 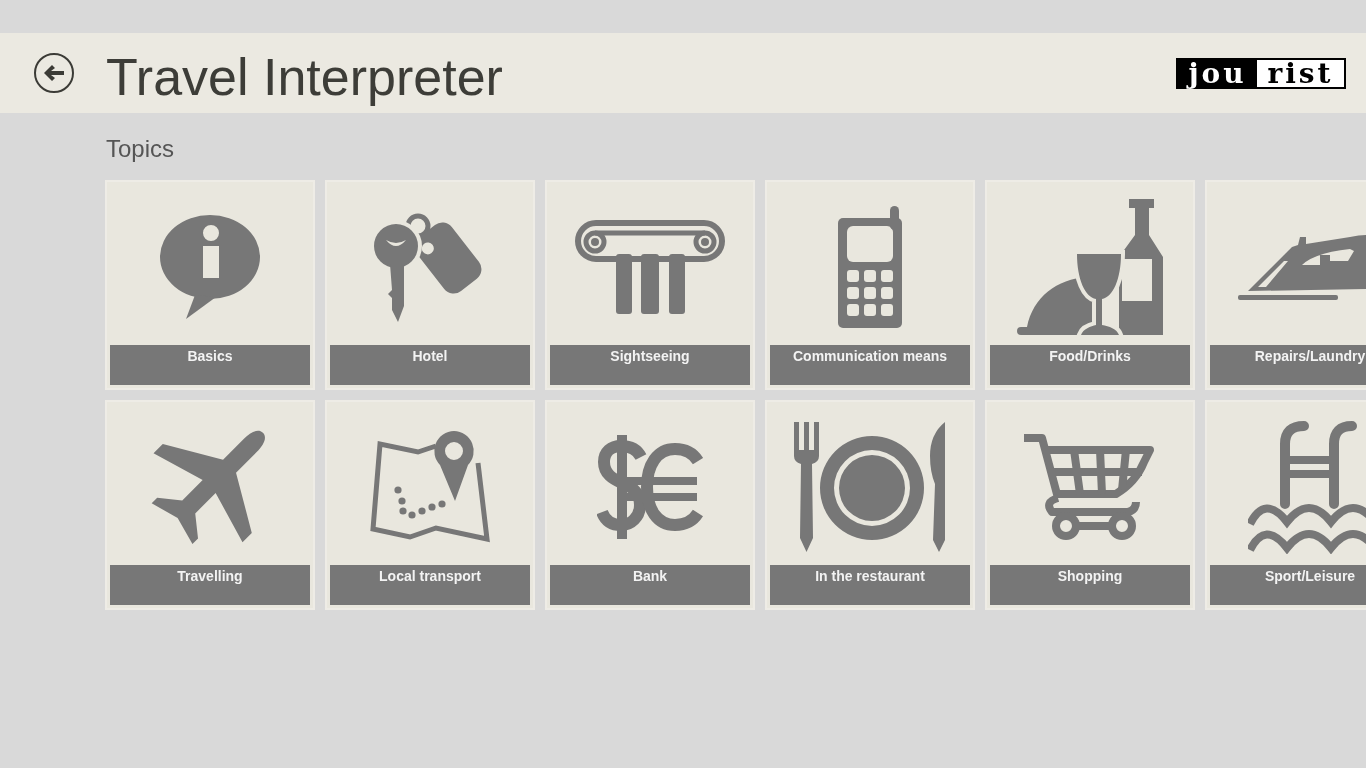 I want to click on mobile-phone-icon, so click(x=870, y=266).